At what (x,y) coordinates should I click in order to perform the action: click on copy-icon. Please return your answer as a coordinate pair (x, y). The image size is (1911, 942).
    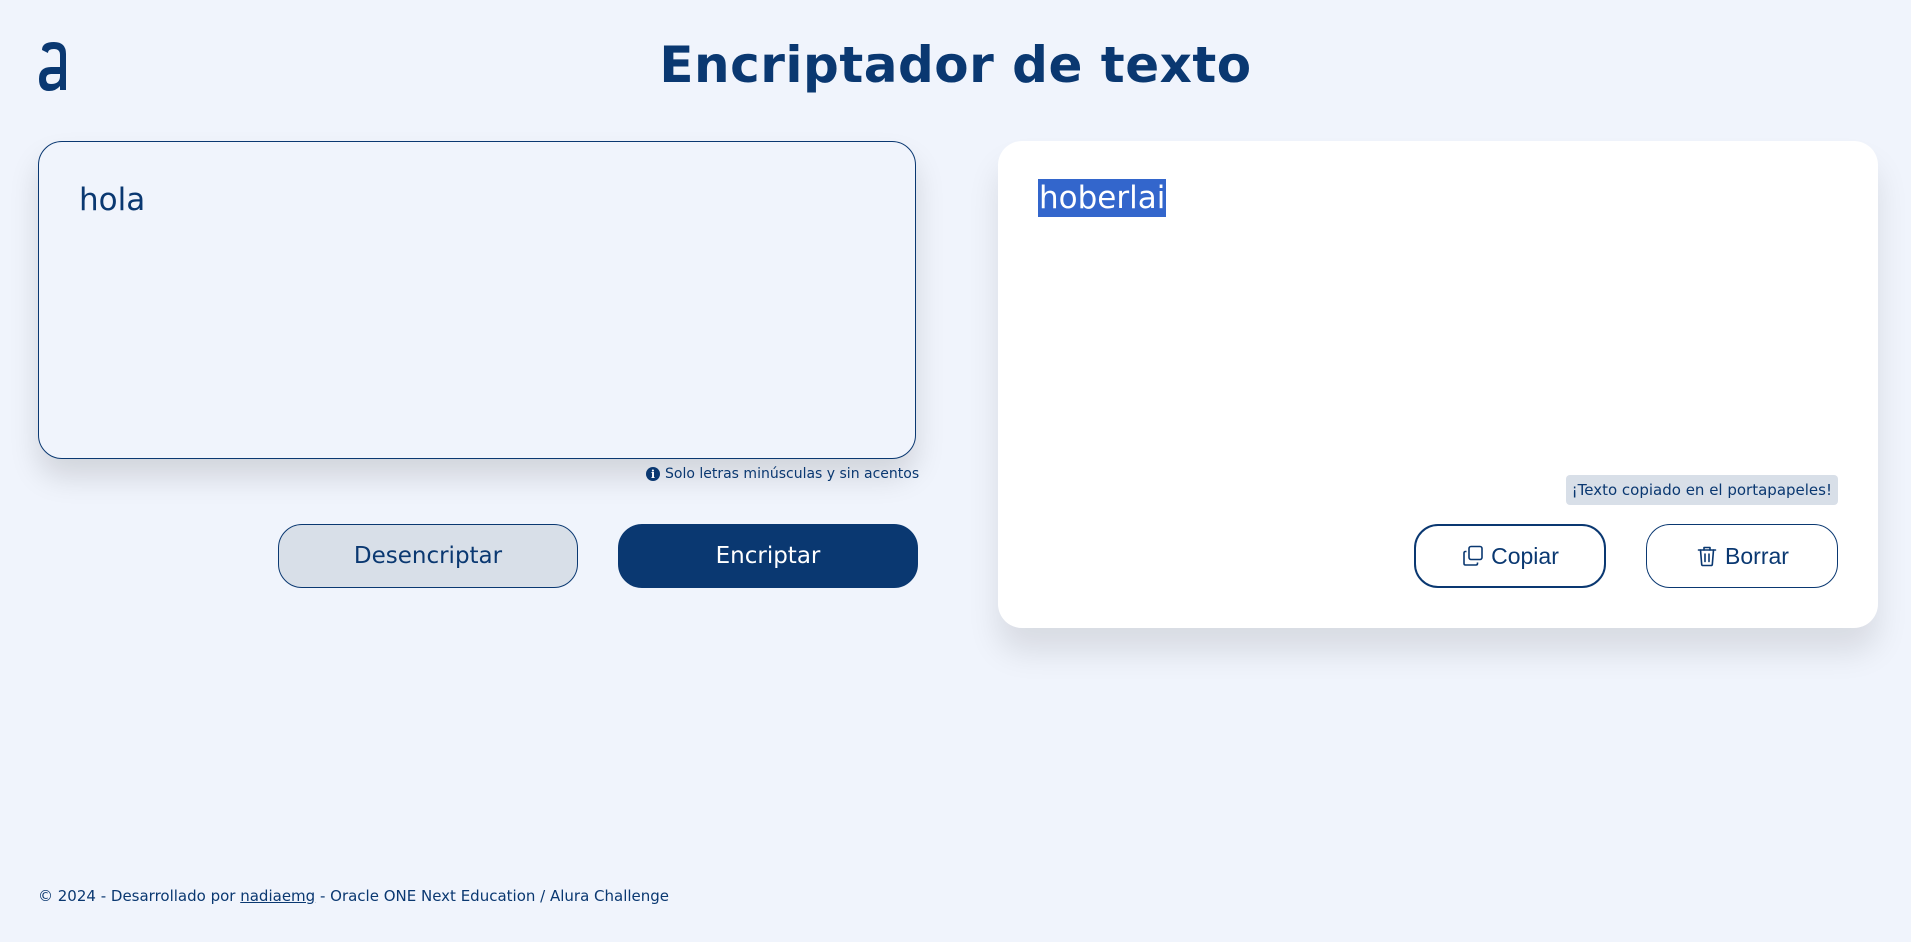
    Looking at the image, I should click on (1473, 555).